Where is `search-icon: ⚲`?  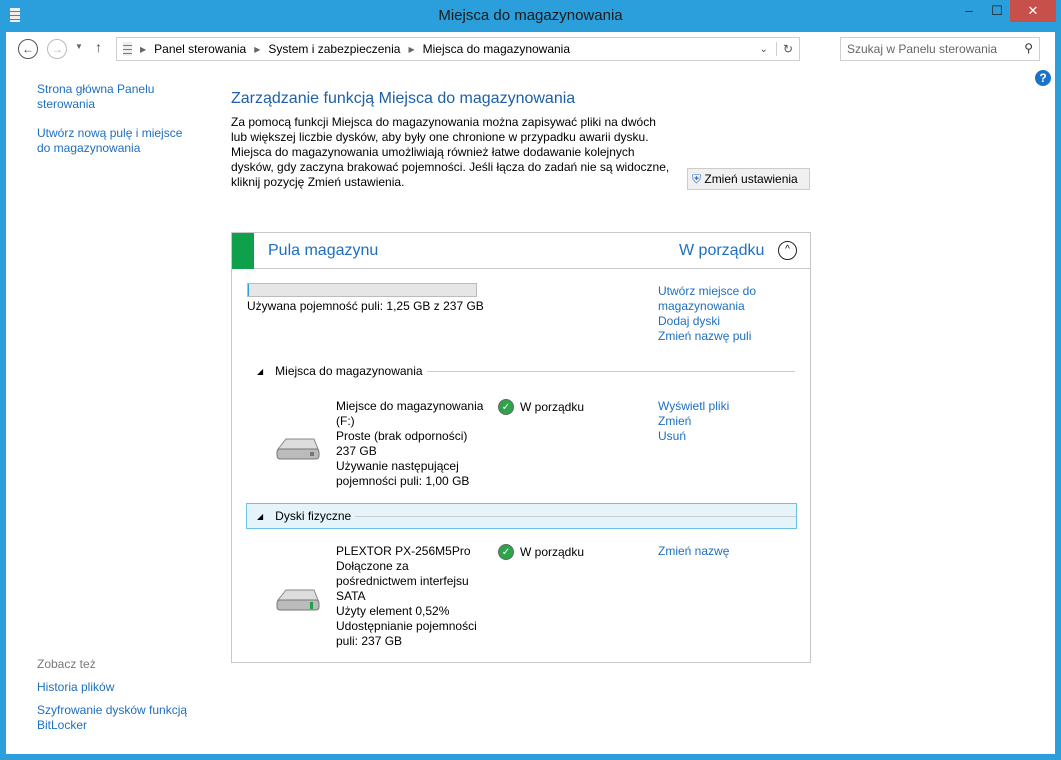 search-icon: ⚲ is located at coordinates (1028, 48).